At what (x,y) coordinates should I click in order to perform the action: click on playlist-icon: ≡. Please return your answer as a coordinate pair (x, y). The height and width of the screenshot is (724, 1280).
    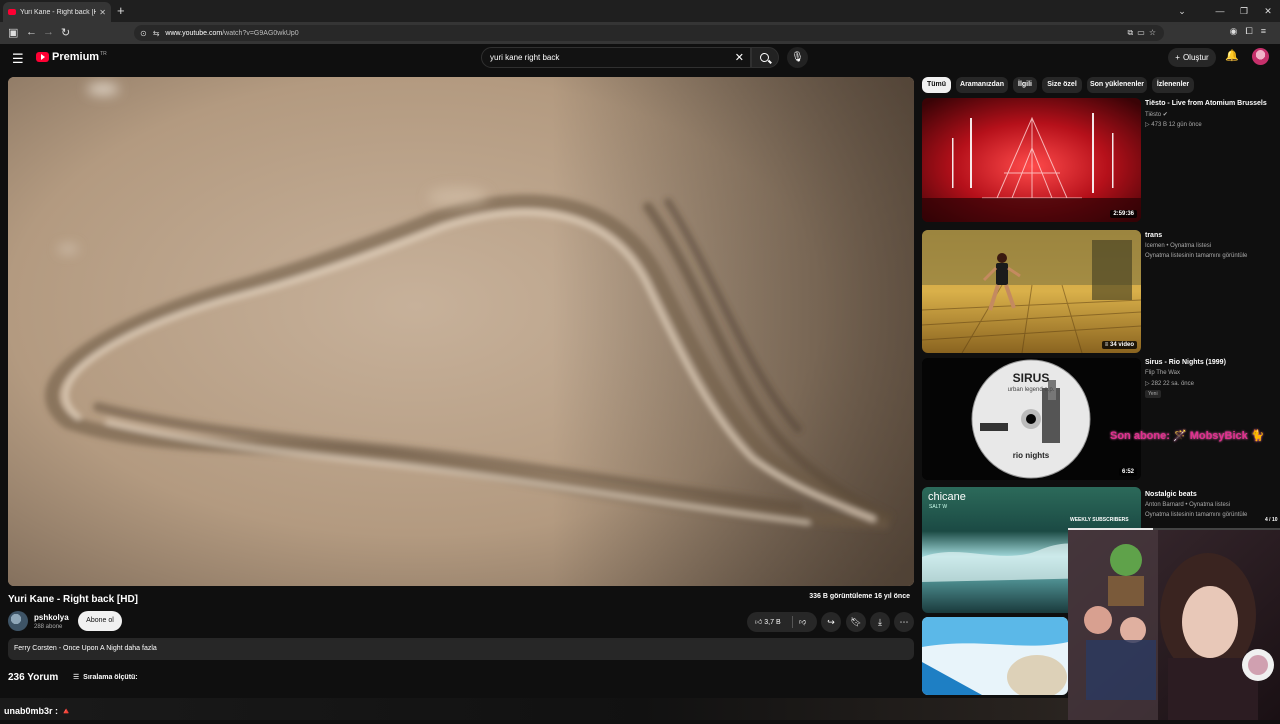
    Looking at the image, I should click on (1106, 345).